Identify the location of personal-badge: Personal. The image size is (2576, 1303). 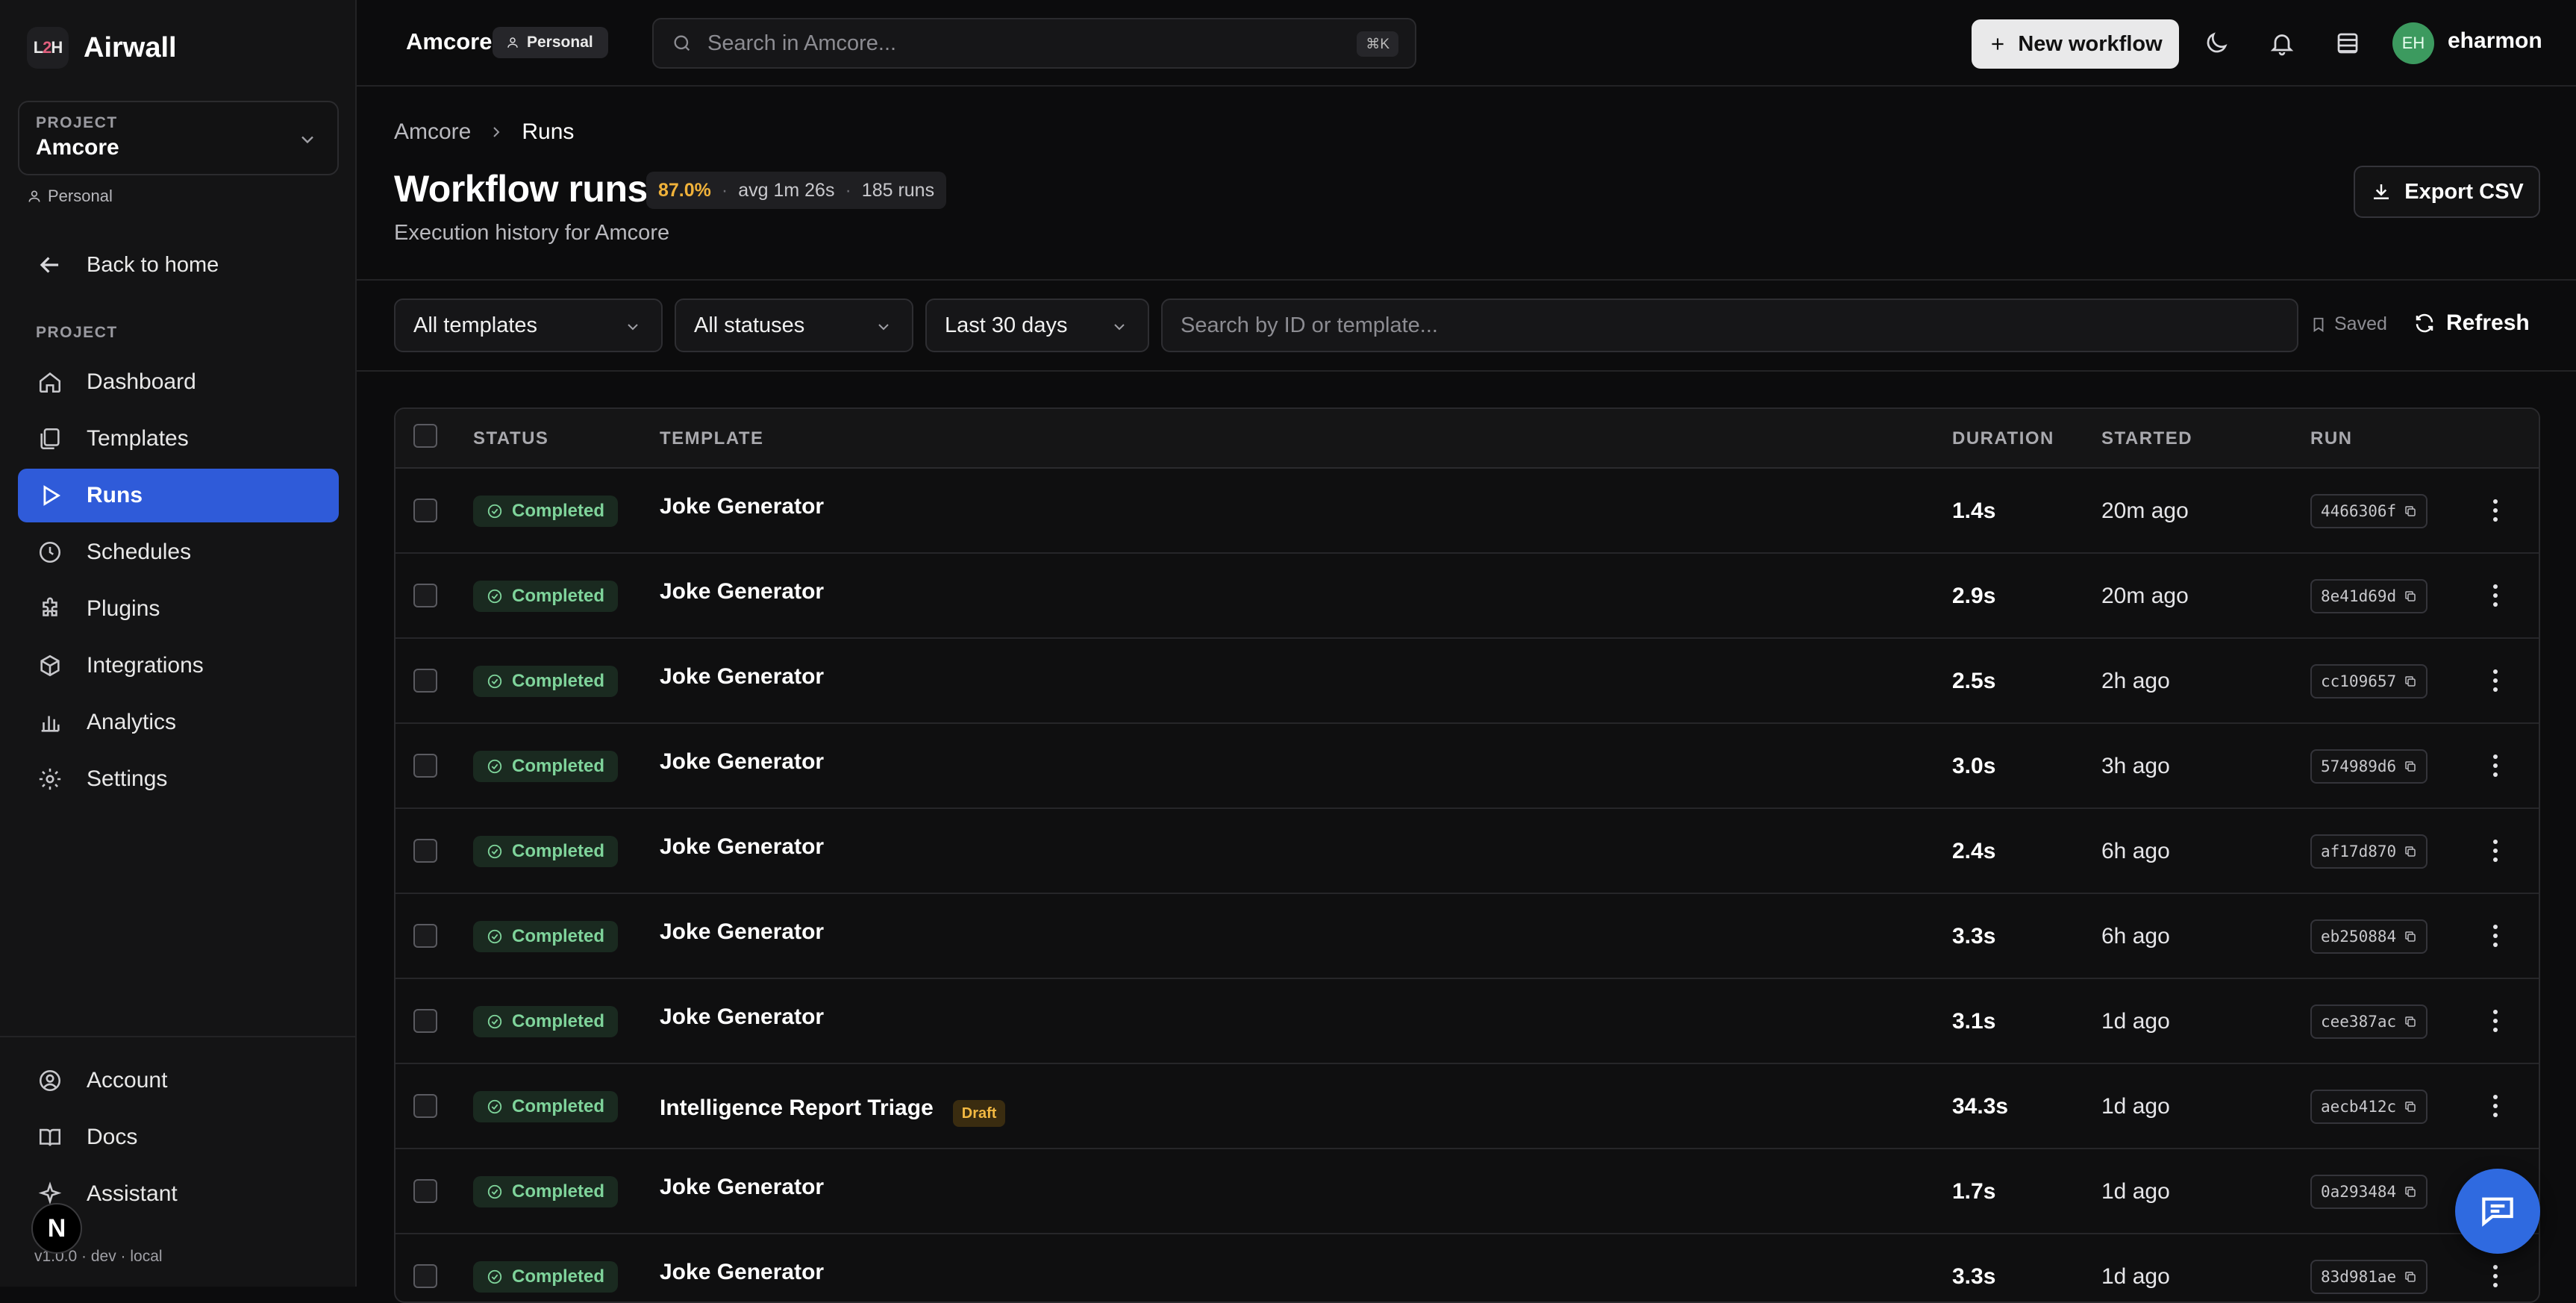
(550, 42).